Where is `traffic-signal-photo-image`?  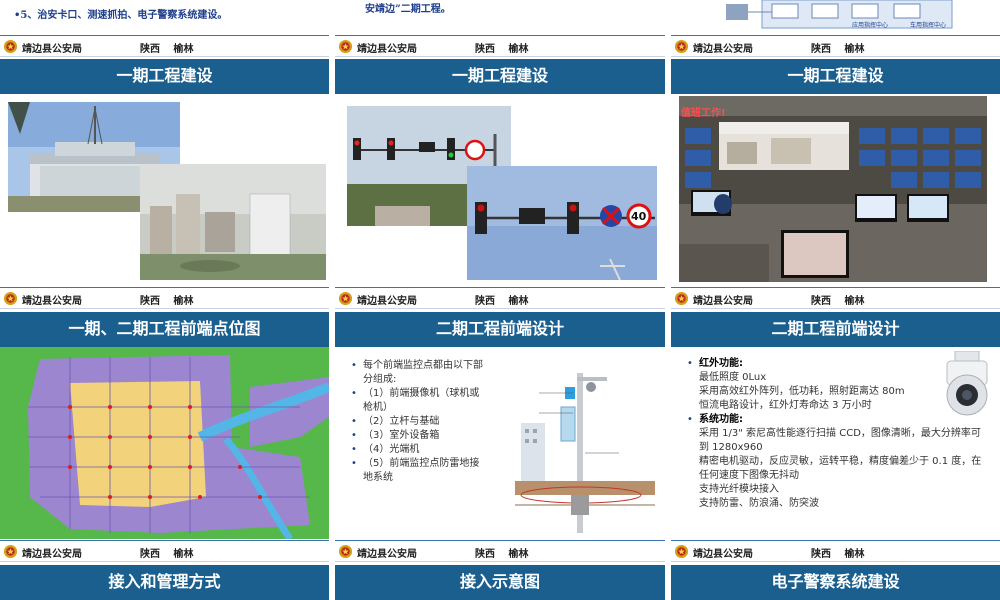
traffic-signal-photo-image is located at coordinates (502, 193).